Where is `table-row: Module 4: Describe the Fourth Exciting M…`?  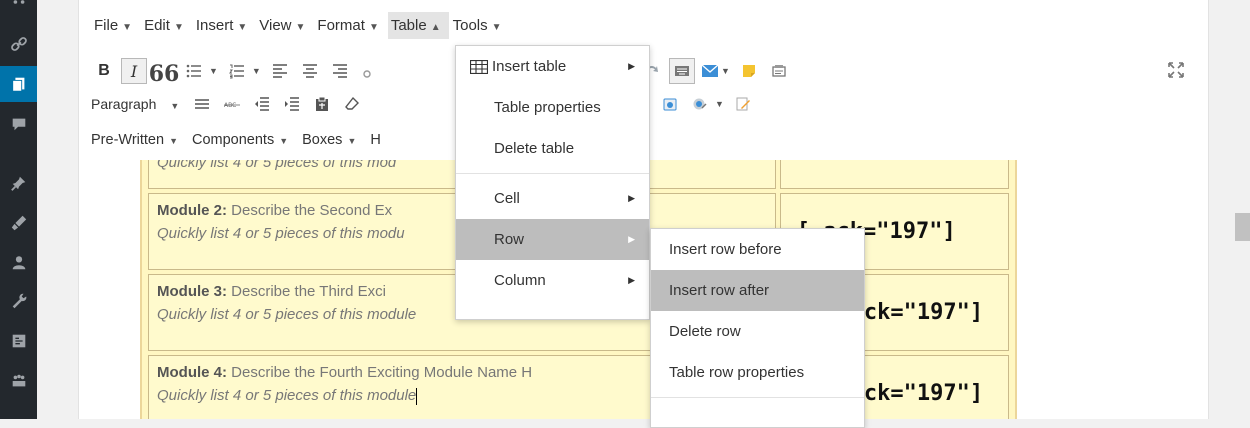
table-row: Module 4: Describe the Fourth Exciting M… is located at coordinates (578, 386).